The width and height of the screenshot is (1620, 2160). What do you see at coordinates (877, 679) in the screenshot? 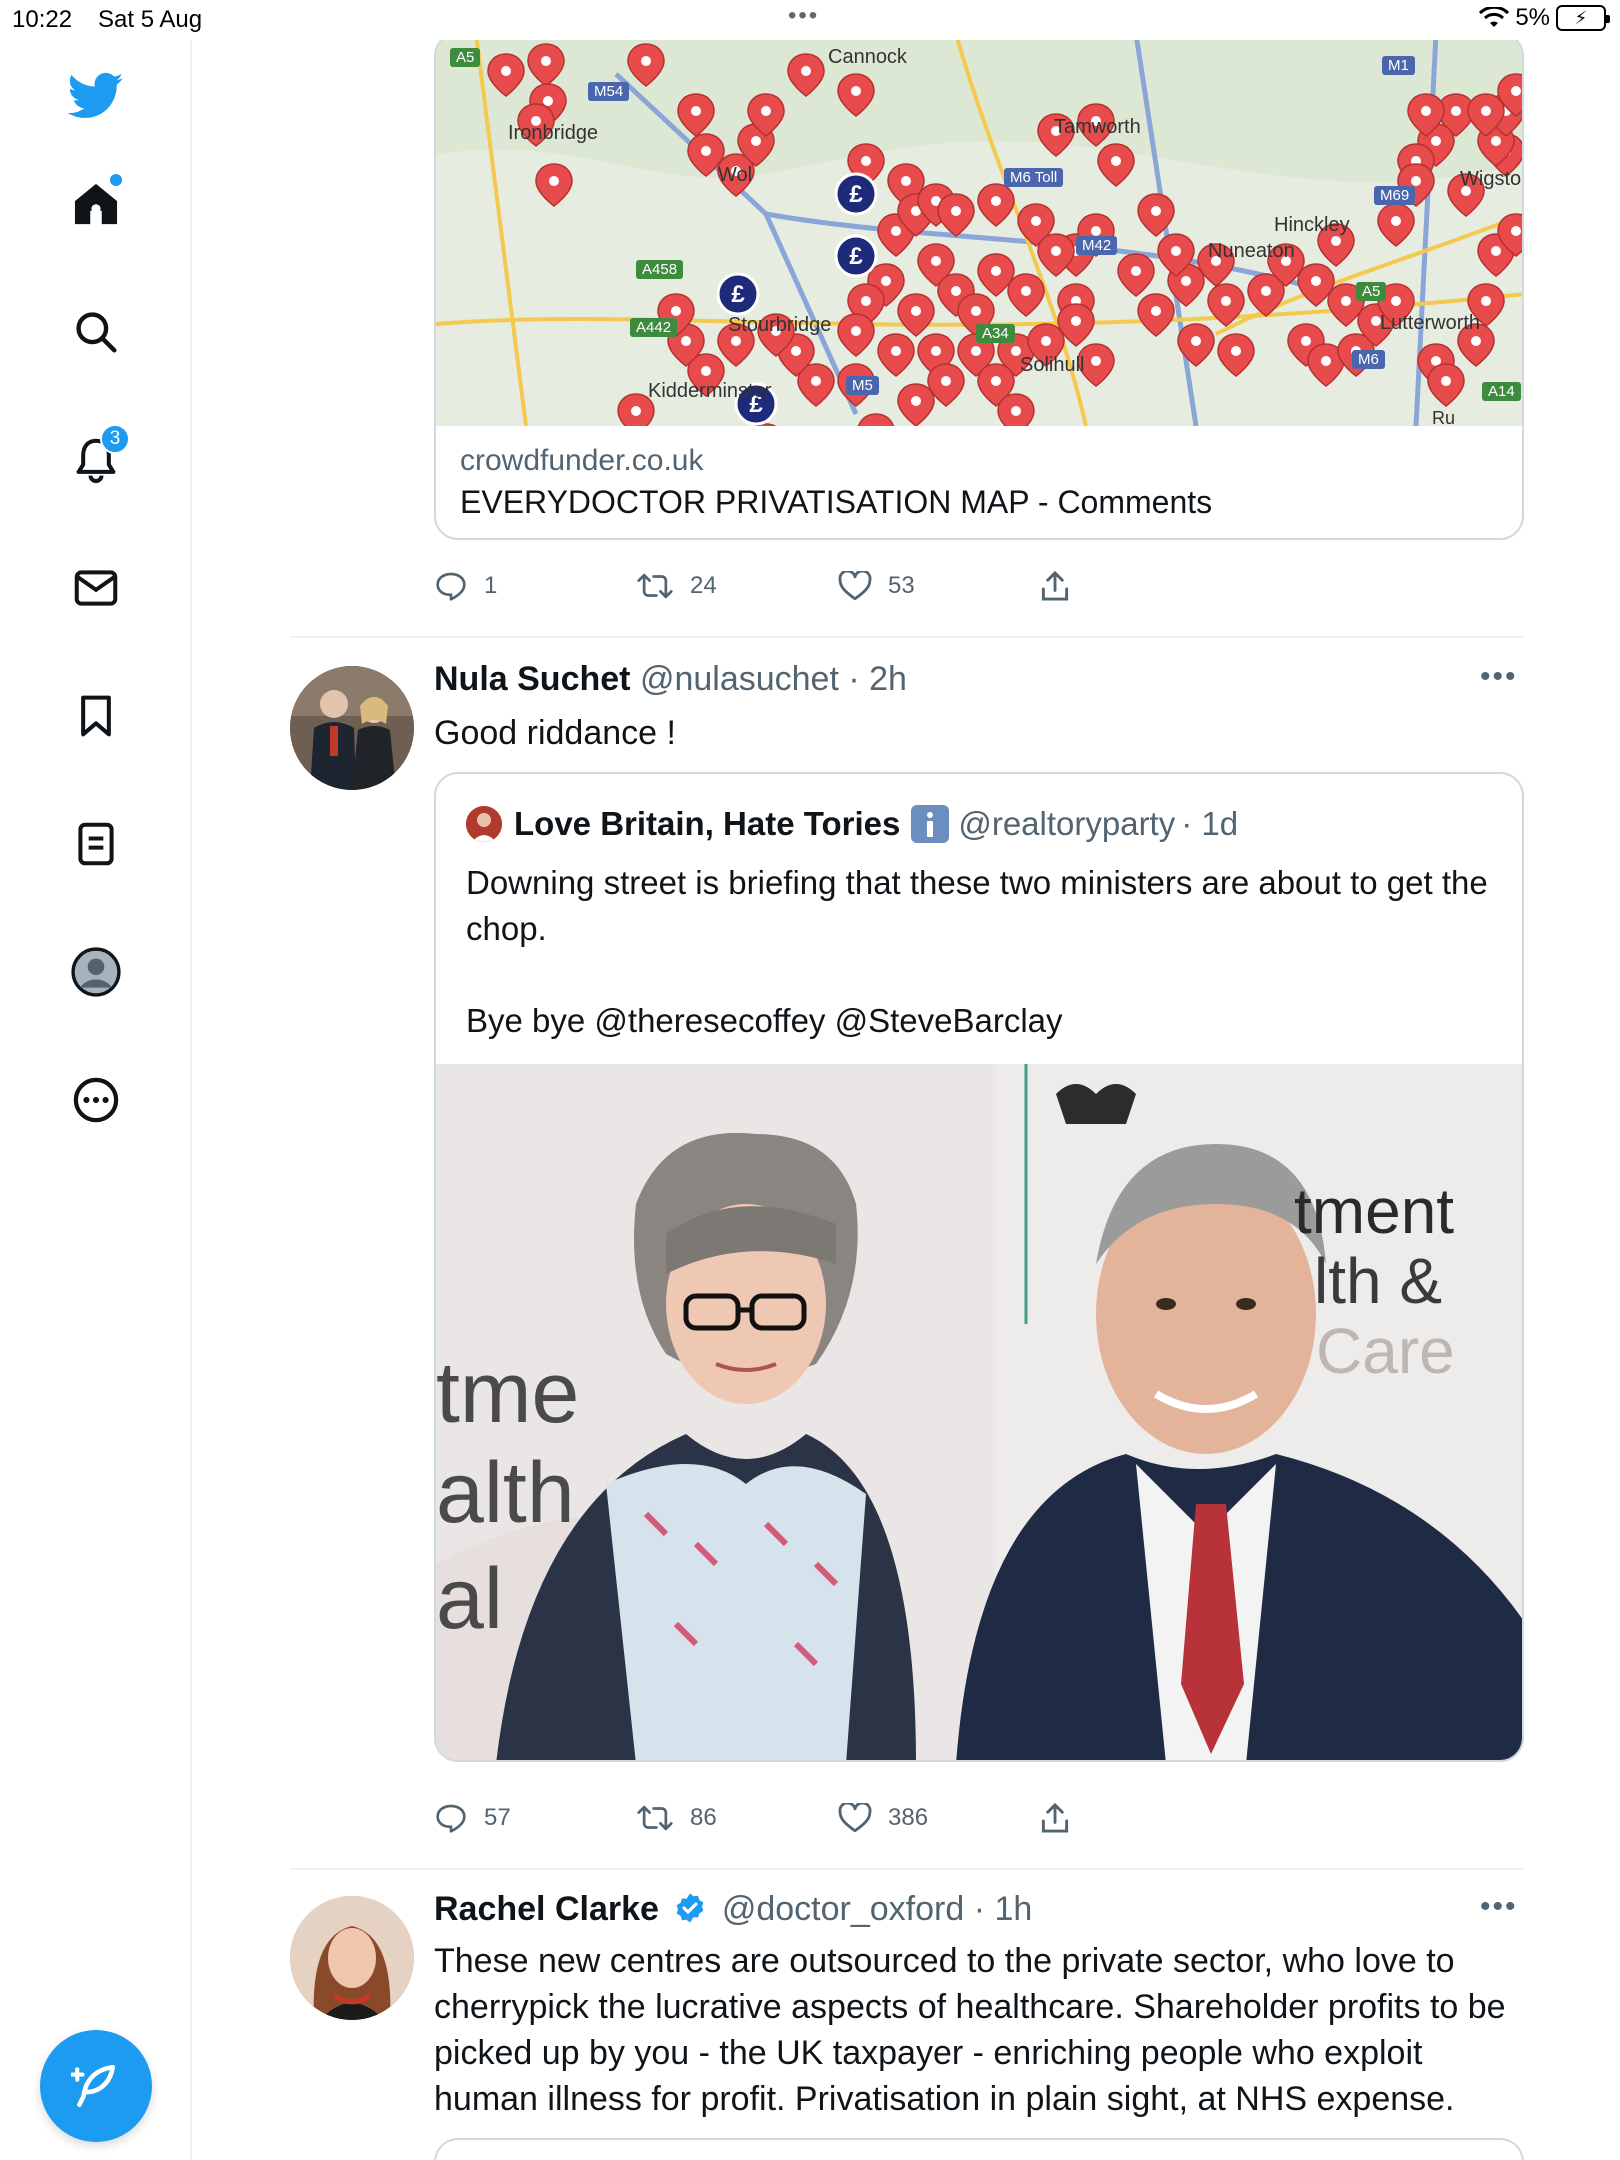
I see `tweet-time: · 2h` at bounding box center [877, 679].